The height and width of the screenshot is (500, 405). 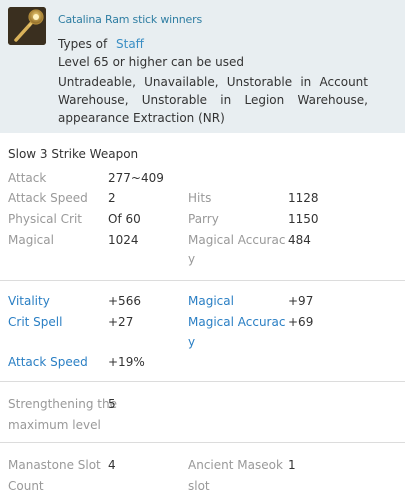 What do you see at coordinates (45, 219) in the screenshot?
I see `physical-crit-label: Physical Crit` at bounding box center [45, 219].